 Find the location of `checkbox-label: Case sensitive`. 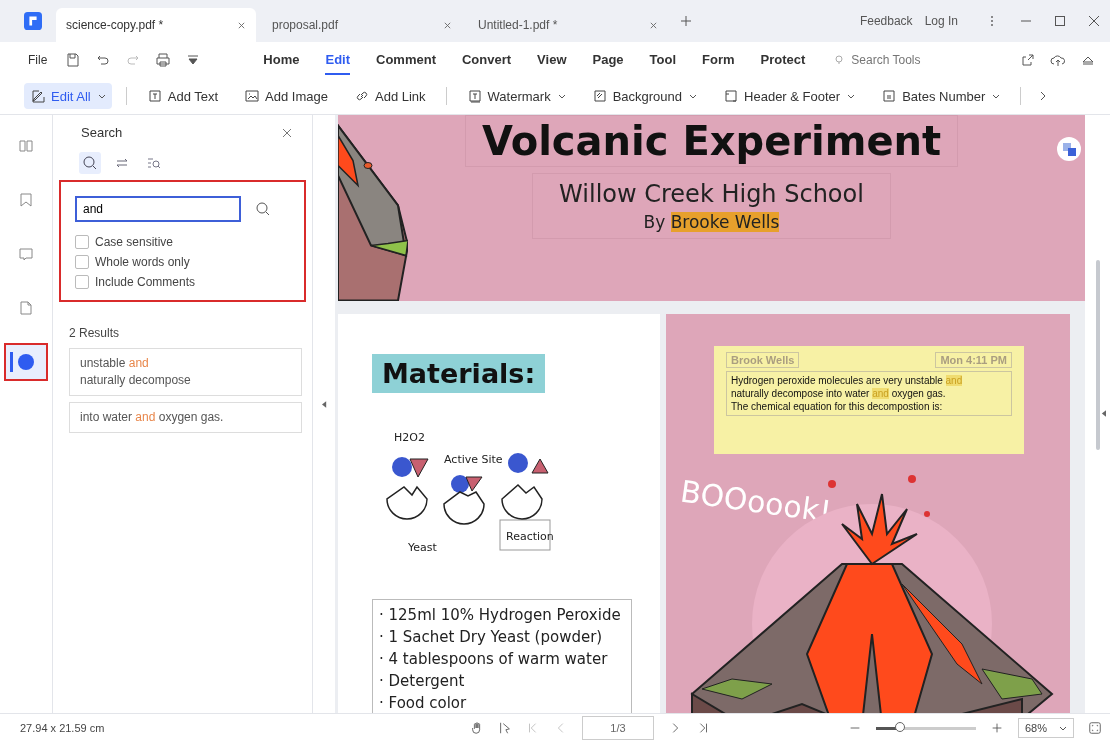

checkbox-label: Case sensitive is located at coordinates (134, 242).